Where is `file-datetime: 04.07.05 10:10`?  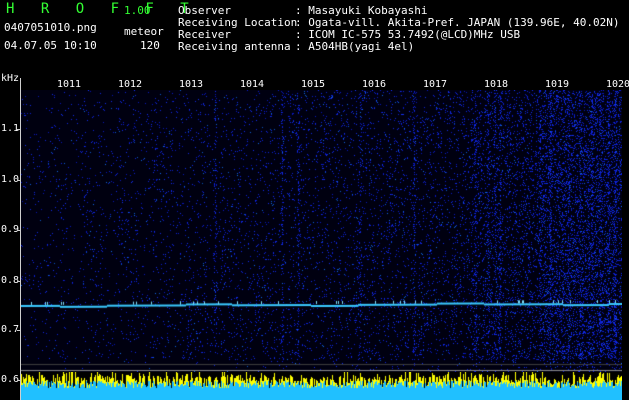 file-datetime: 04.07.05 10:10 is located at coordinates (50, 45).